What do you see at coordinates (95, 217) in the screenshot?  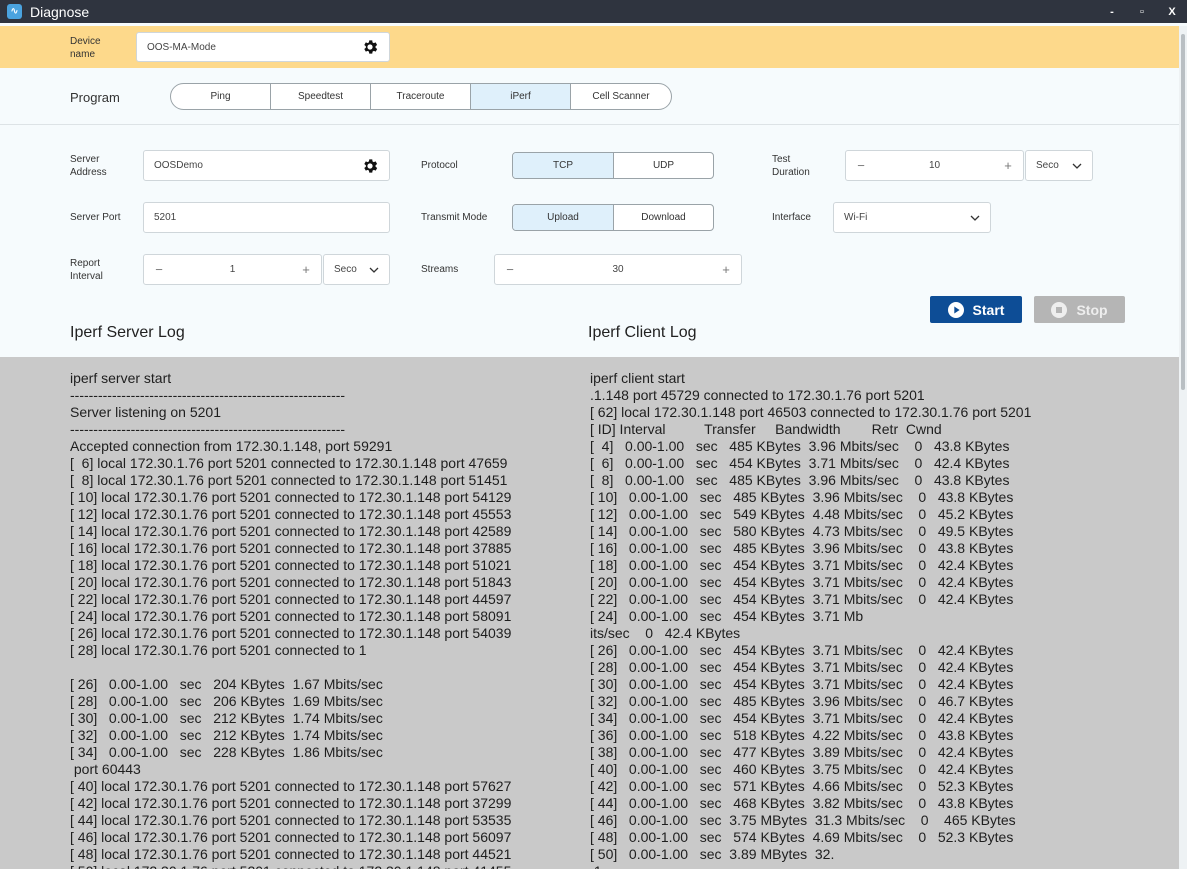 I see `server-port-label: Server Port` at bounding box center [95, 217].